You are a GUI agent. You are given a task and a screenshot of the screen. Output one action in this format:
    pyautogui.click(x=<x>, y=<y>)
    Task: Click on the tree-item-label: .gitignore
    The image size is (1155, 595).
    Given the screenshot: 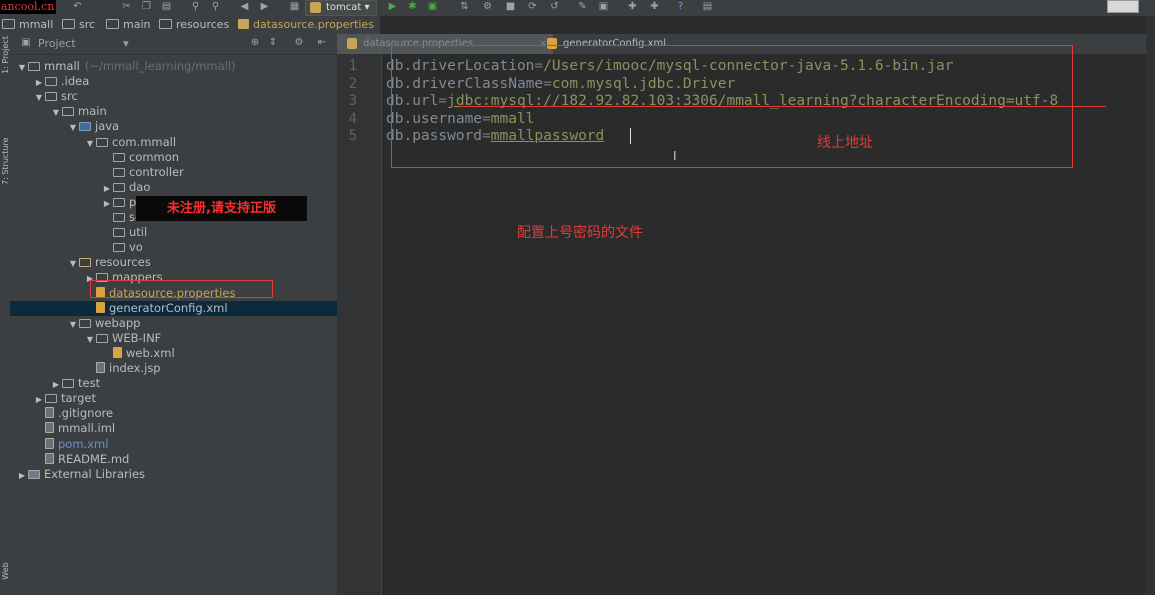 What is the action you would take?
    pyautogui.click(x=86, y=413)
    